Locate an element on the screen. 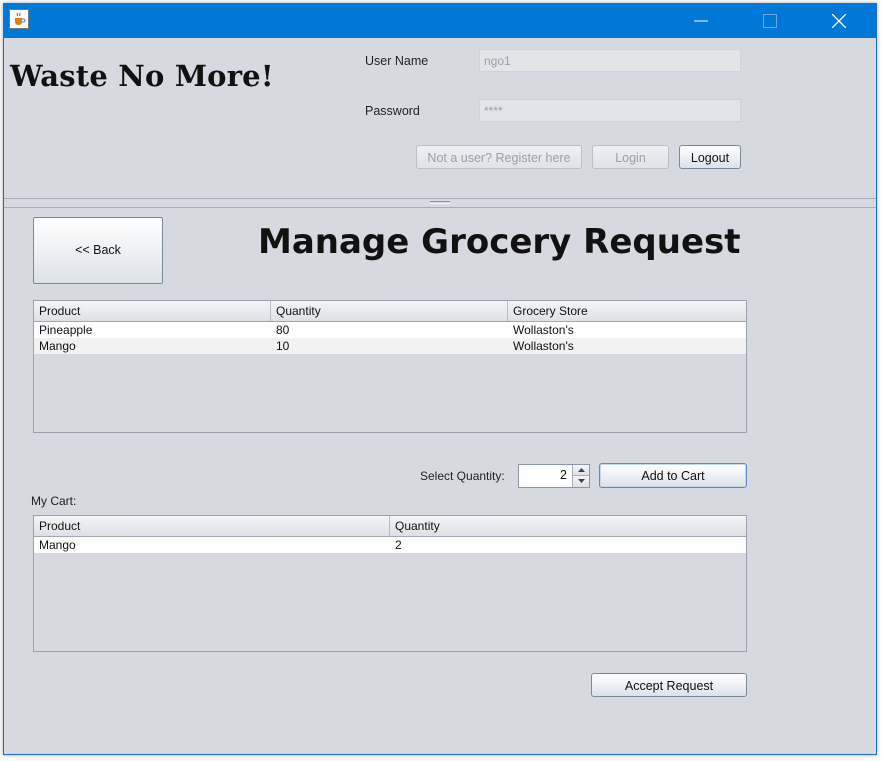 The height and width of the screenshot is (761, 882). title-bar is located at coordinates (440, 21).